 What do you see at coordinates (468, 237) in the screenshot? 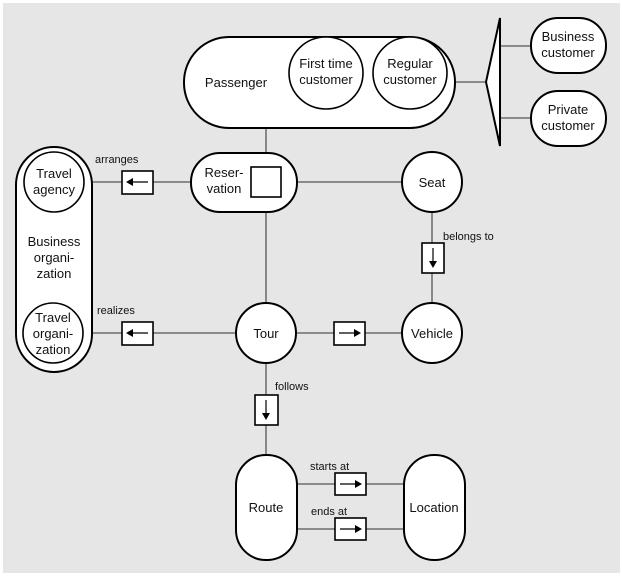
I see `belongs-to-label: belongs to` at bounding box center [468, 237].